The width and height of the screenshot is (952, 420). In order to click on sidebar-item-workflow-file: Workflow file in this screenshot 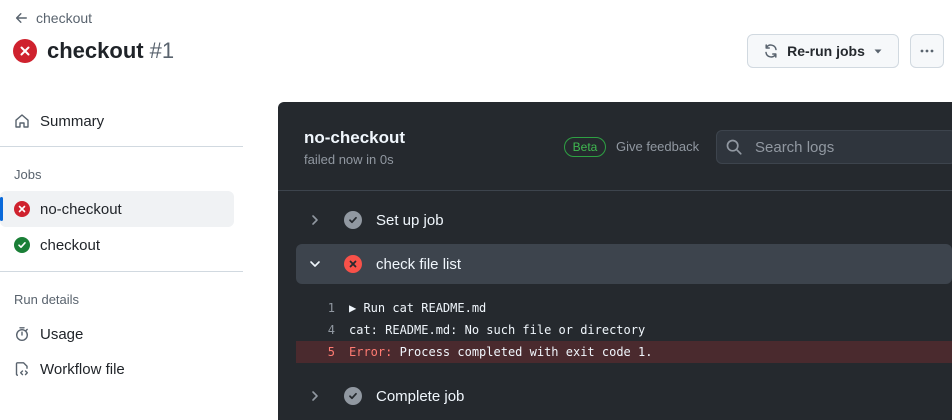, I will do `click(69, 369)`.